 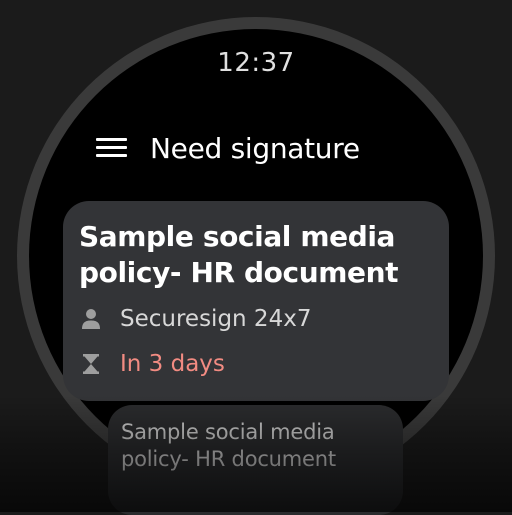 What do you see at coordinates (256, 63) in the screenshot?
I see `status-time: 12:37` at bounding box center [256, 63].